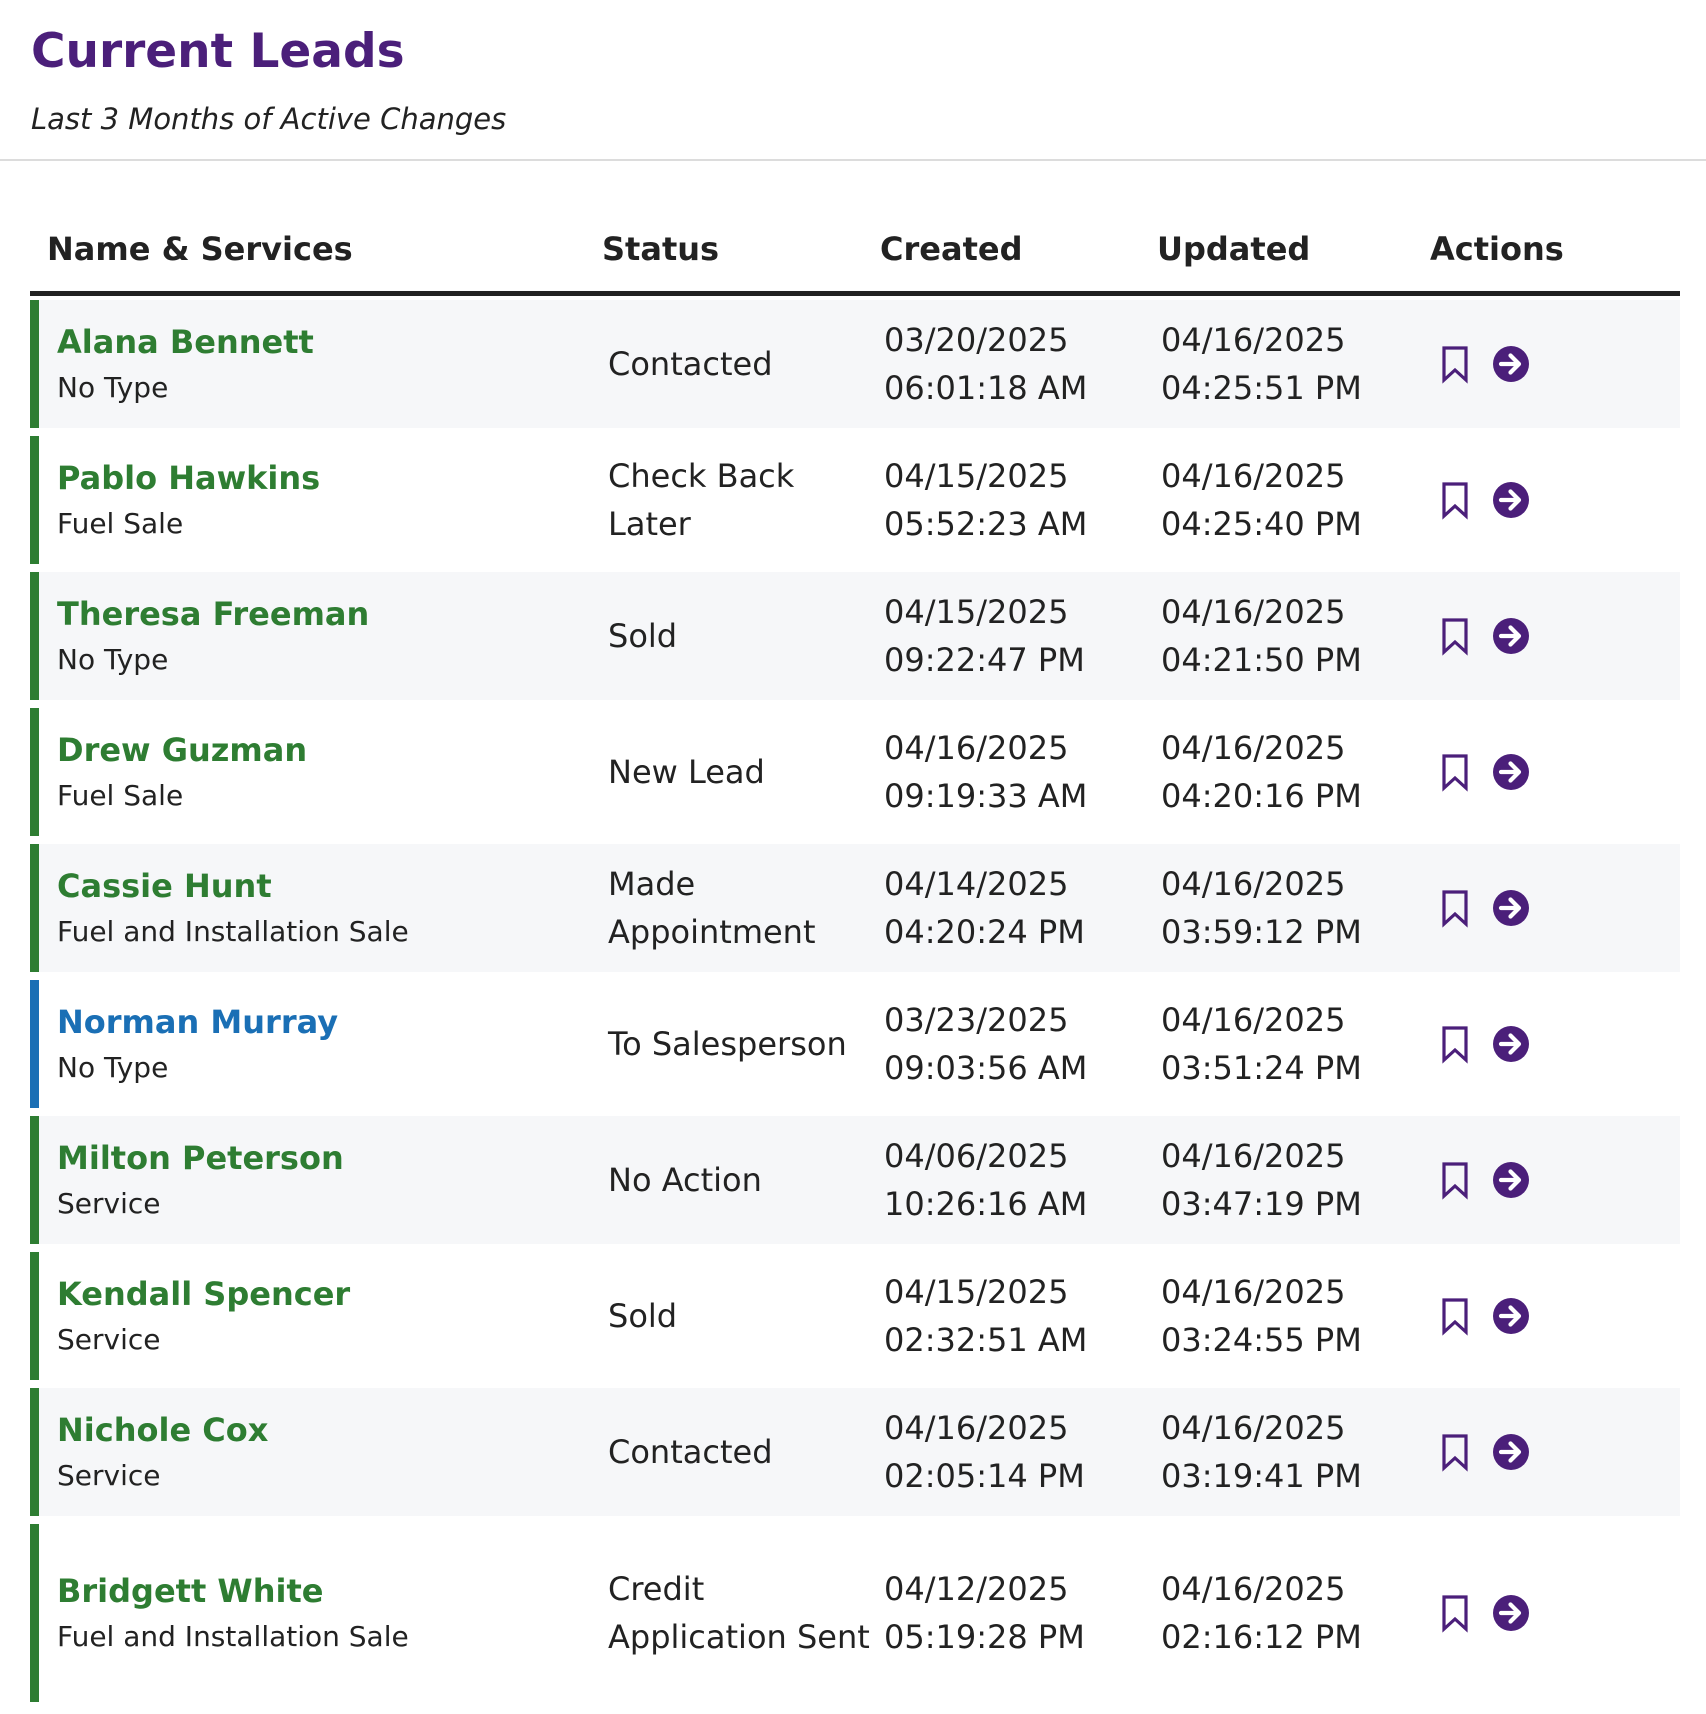 Image resolution: width=1706 pixels, height=1714 pixels. Describe the element at coordinates (1261, 1637) in the screenshot. I see `updated-time: 02:16:12 PM` at that location.